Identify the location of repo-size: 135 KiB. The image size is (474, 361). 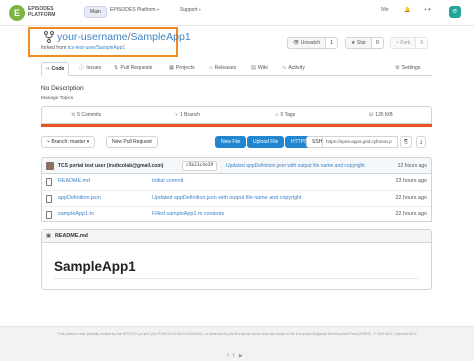
(384, 115).